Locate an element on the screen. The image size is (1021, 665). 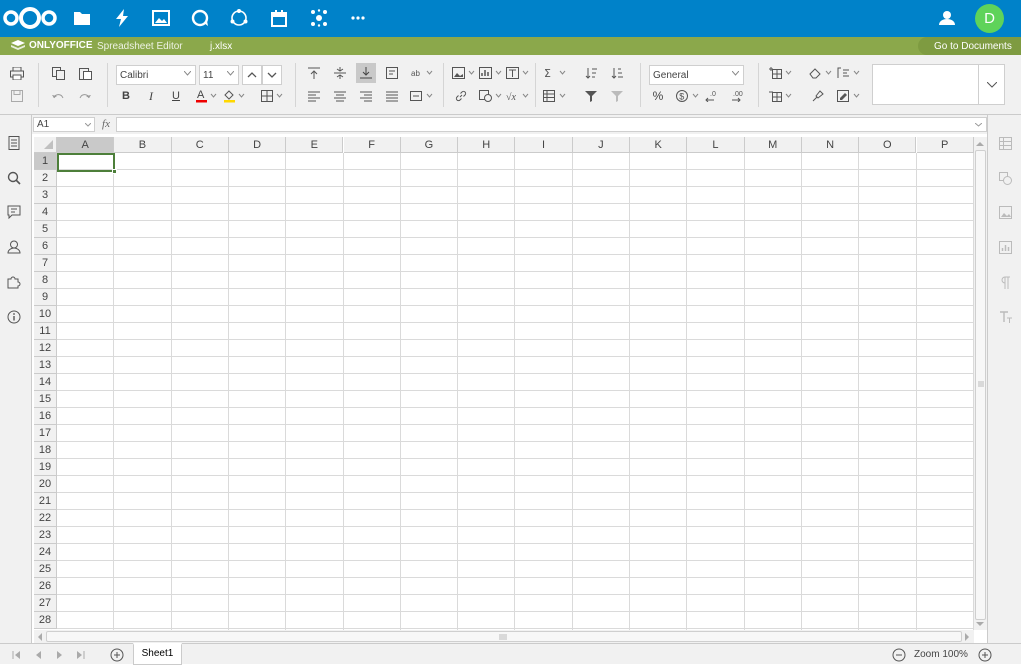
last-sheet-icon is located at coordinates (80, 655).